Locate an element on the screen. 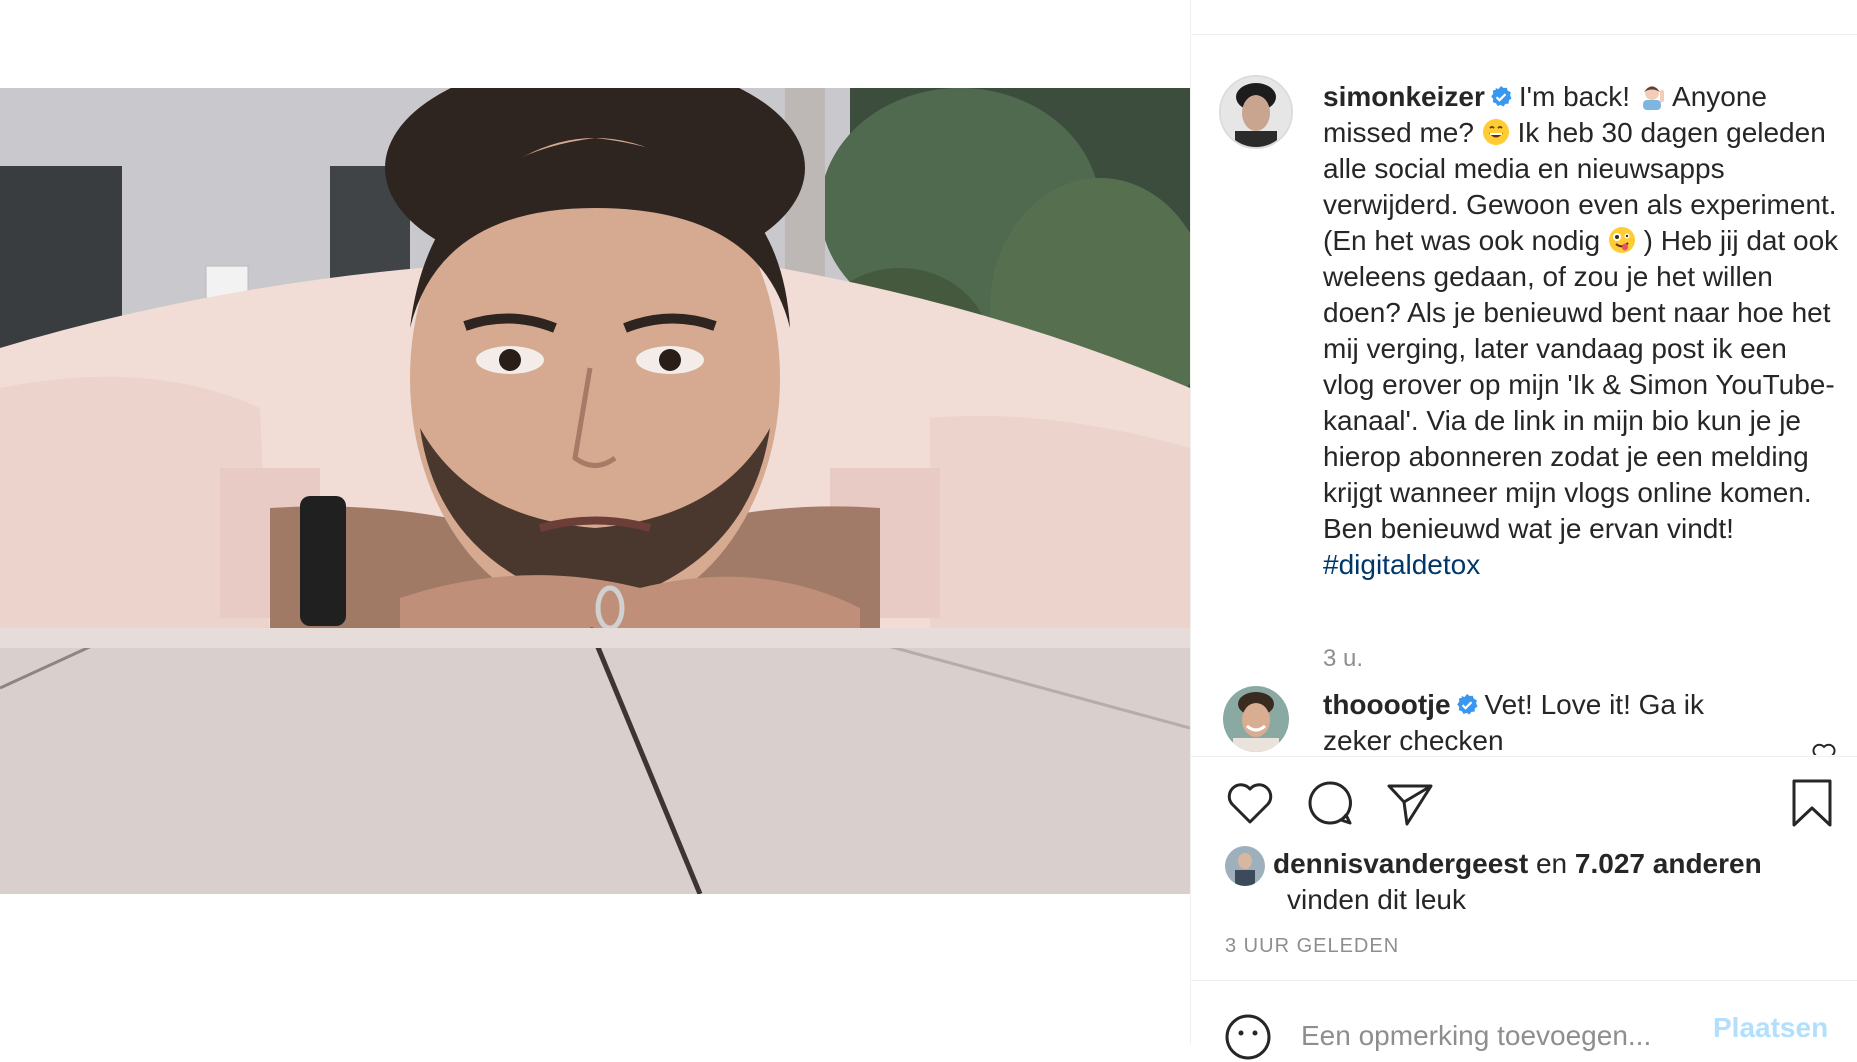  smiley-icon is located at coordinates (1248, 1037).